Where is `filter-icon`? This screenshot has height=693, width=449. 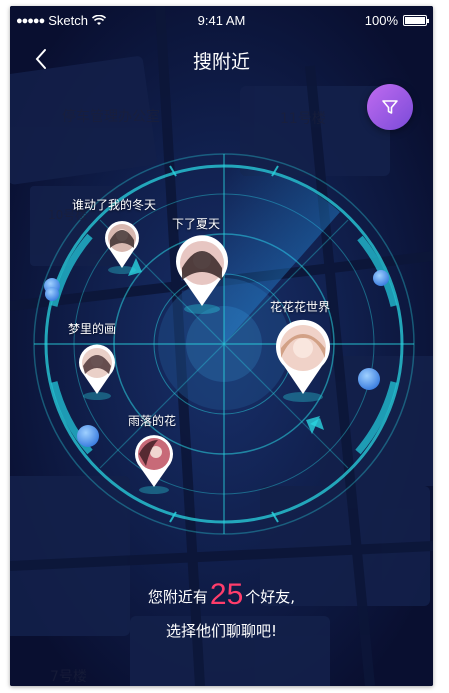 filter-icon is located at coordinates (390, 107).